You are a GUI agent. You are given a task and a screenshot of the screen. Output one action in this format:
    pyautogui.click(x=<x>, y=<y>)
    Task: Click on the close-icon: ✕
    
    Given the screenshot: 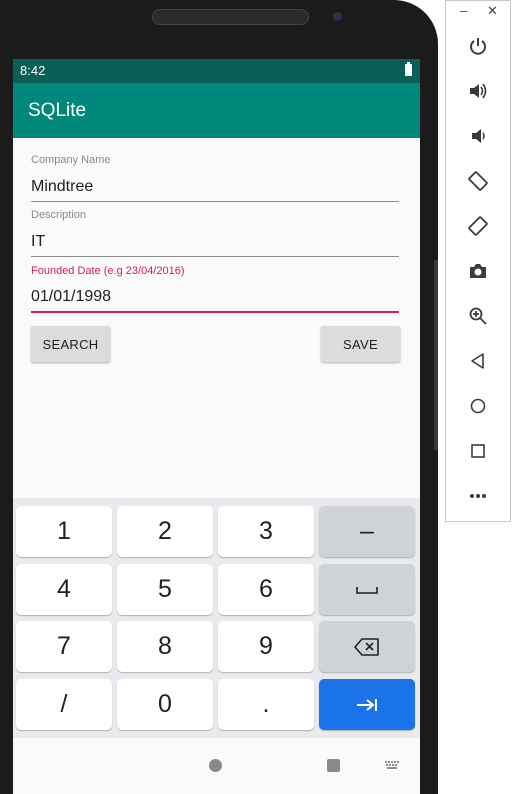 What is the action you would take?
    pyautogui.click(x=492, y=11)
    